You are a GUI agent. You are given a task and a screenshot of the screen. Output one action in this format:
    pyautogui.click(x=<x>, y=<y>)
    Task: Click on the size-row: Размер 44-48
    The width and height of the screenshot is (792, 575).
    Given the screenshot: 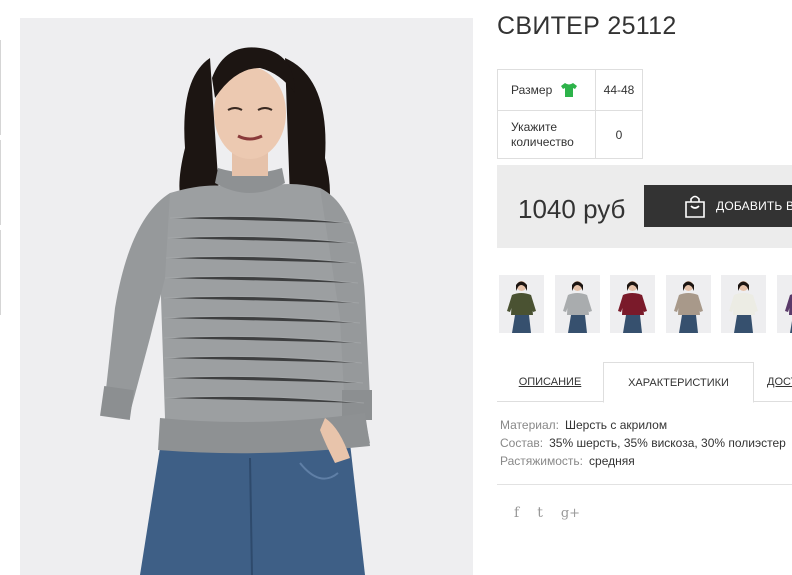 What is the action you would take?
    pyautogui.click(x=570, y=90)
    